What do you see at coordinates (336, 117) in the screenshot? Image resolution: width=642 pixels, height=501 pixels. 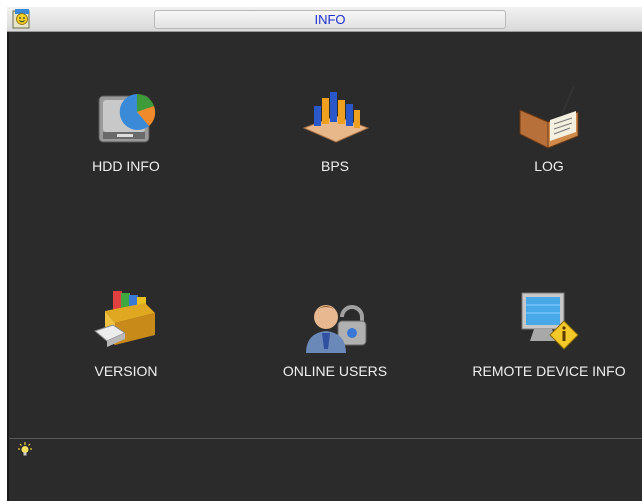 I see `bps-chart-icon` at bounding box center [336, 117].